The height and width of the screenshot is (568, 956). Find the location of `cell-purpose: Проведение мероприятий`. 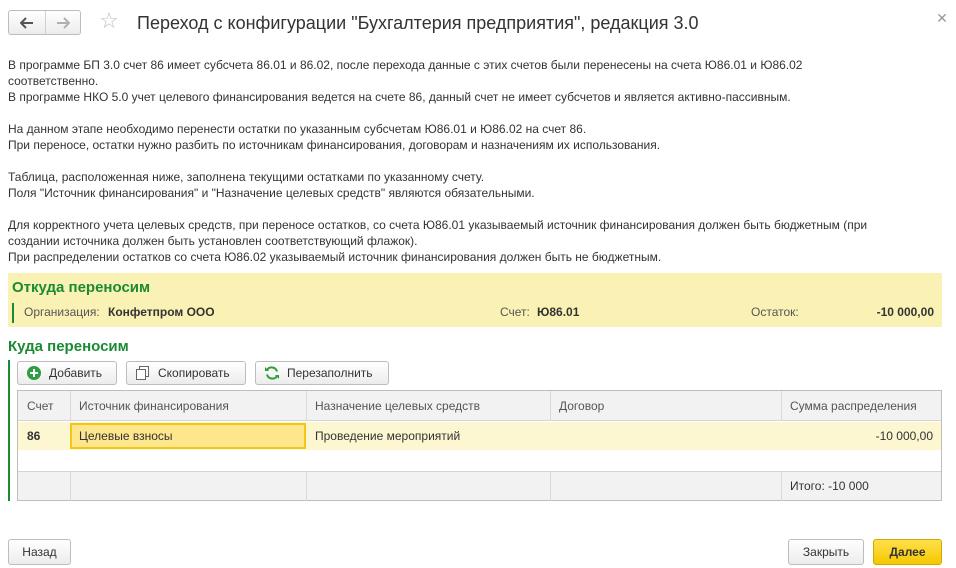

cell-purpose: Проведение мероприятий is located at coordinates (428, 436).